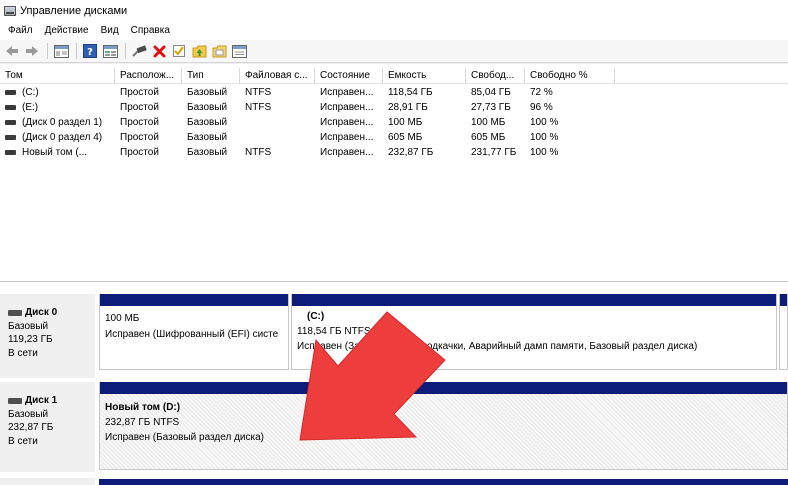 The width and height of the screenshot is (788, 485). What do you see at coordinates (405, 122) in the screenshot?
I see `cell-capacity: 100 МБ` at bounding box center [405, 122].